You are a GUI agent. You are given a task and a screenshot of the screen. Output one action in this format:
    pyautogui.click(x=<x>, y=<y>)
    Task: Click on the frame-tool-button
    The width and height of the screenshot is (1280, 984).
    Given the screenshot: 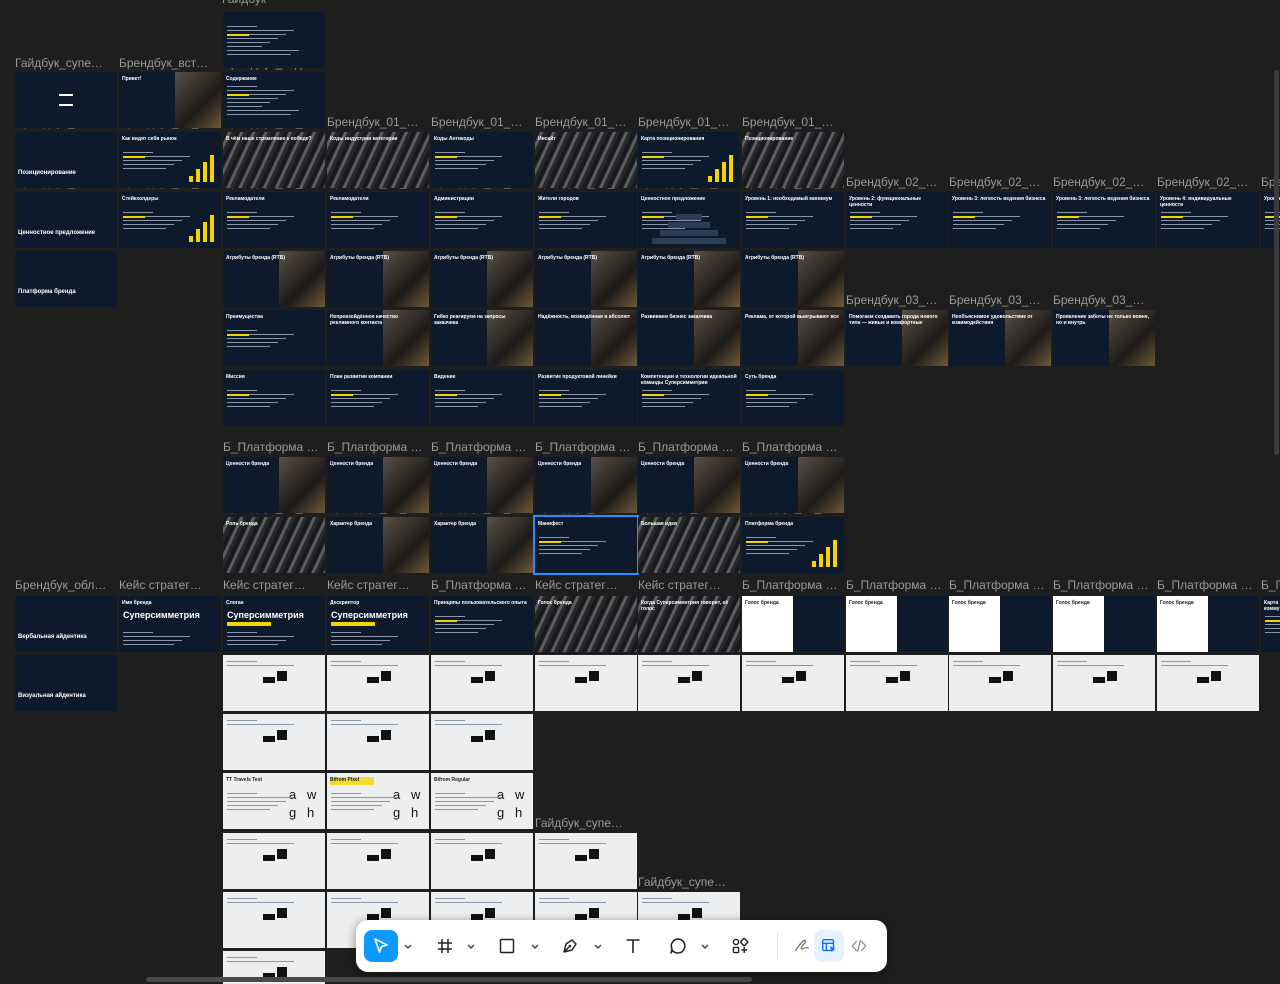 What is the action you would take?
    pyautogui.click(x=445, y=946)
    